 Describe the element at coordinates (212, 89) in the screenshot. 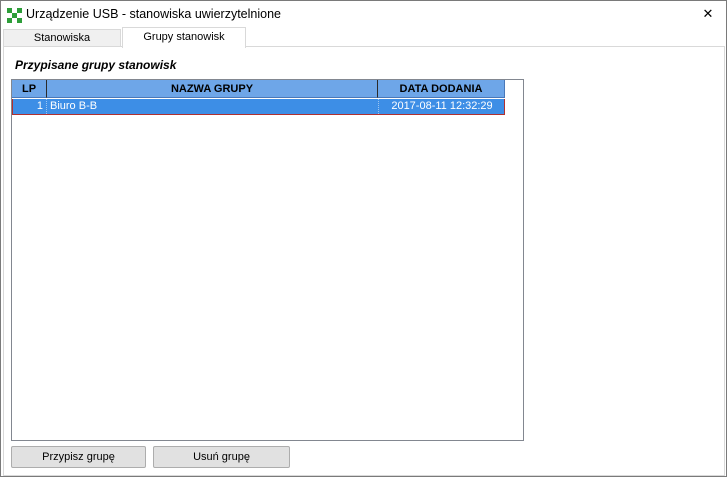

I see `column-header-name: NAZWA GRUPY` at that location.